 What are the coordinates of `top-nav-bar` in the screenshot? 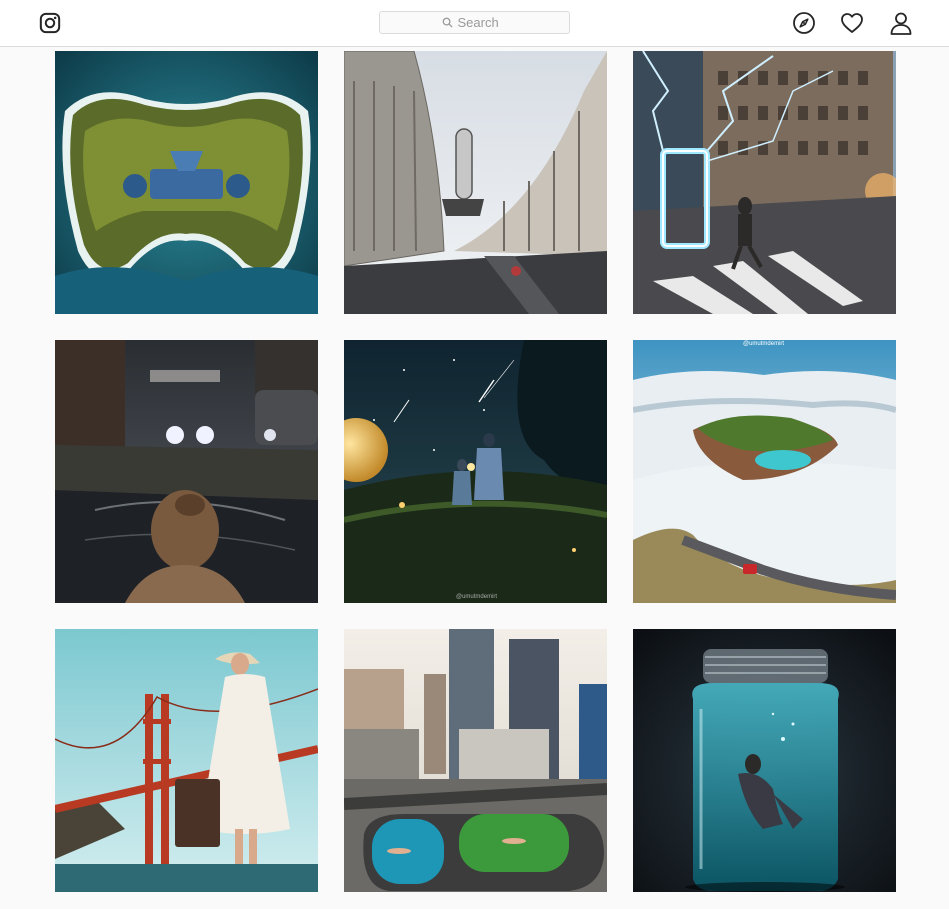 It's located at (474, 23).